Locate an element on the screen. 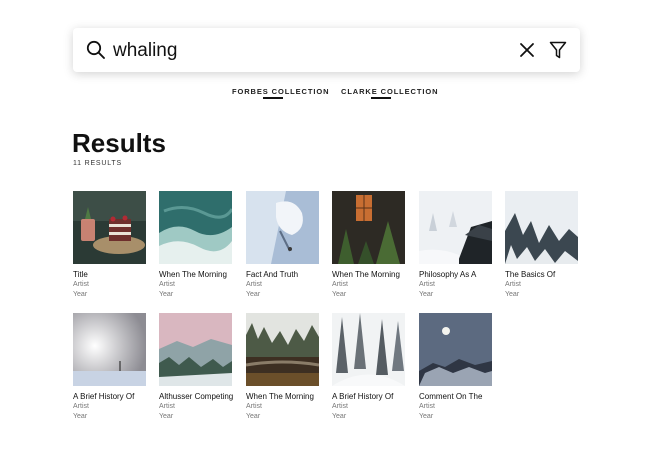  result-card: Comment On The Artist Year is located at coordinates (456, 367).